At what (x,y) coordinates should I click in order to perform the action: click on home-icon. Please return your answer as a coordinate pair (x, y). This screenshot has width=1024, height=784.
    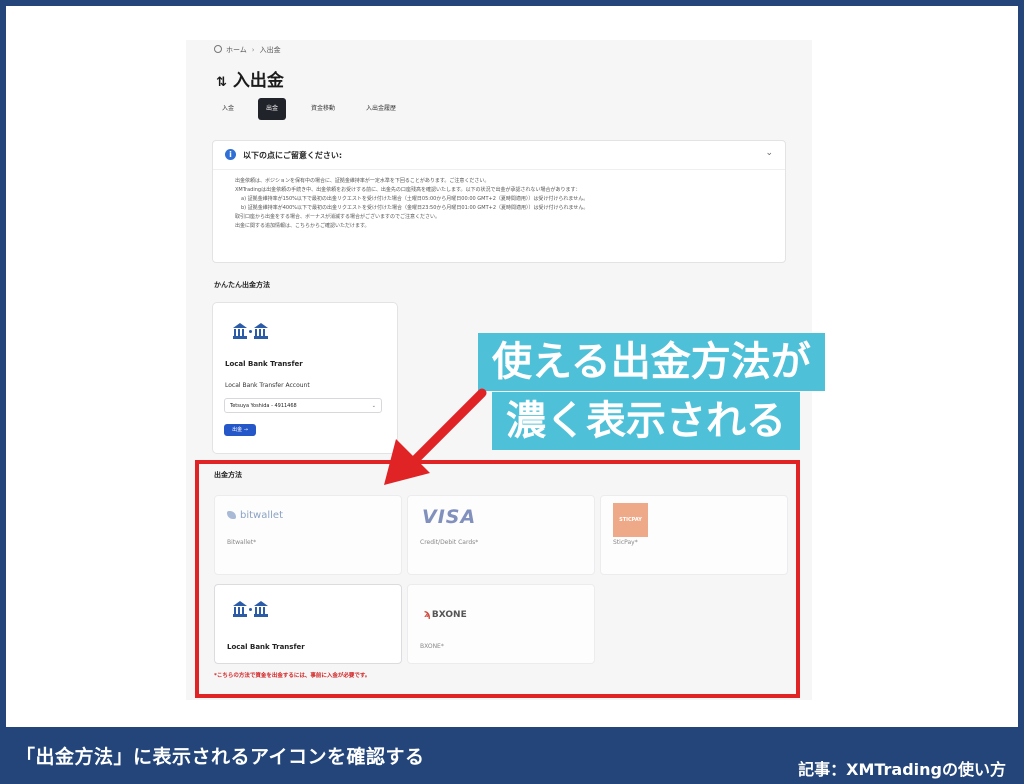
    Looking at the image, I should click on (218, 49).